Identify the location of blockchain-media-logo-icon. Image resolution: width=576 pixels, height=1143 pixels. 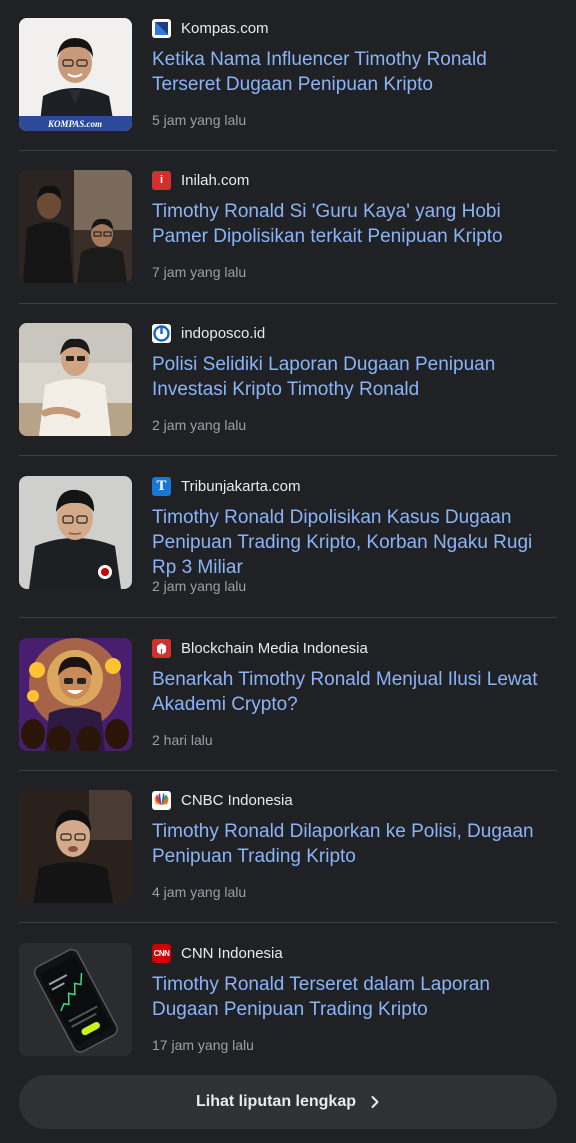
(161, 648).